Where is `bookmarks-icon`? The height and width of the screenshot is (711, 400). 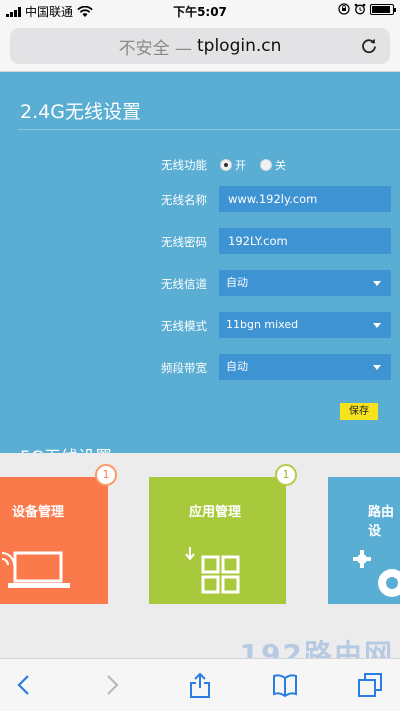
bookmarks-icon is located at coordinates (285, 685).